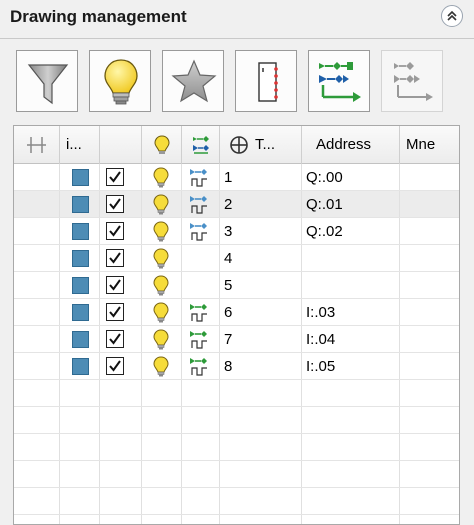  Describe the element at coordinates (236, 258) in the screenshot. I see `table-row: 4` at that location.